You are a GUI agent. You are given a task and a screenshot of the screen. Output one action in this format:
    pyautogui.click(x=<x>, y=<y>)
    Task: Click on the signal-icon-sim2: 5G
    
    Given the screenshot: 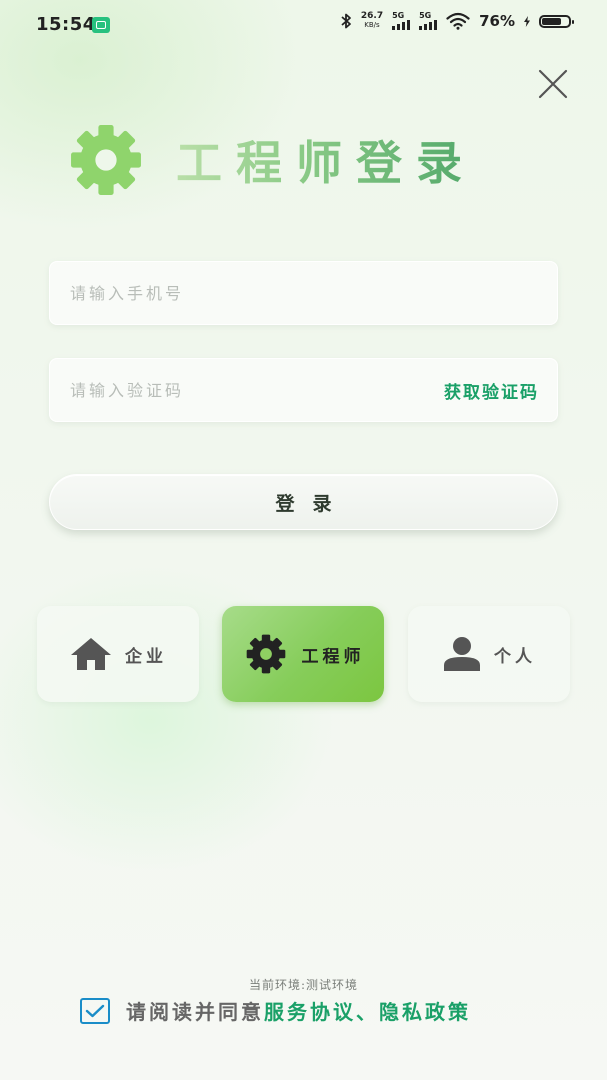 What is the action you would take?
    pyautogui.click(x=428, y=20)
    